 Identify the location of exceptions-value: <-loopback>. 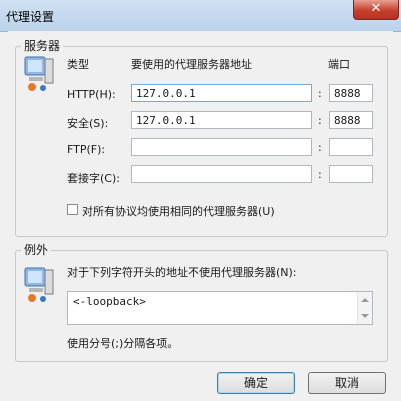
(109, 301).